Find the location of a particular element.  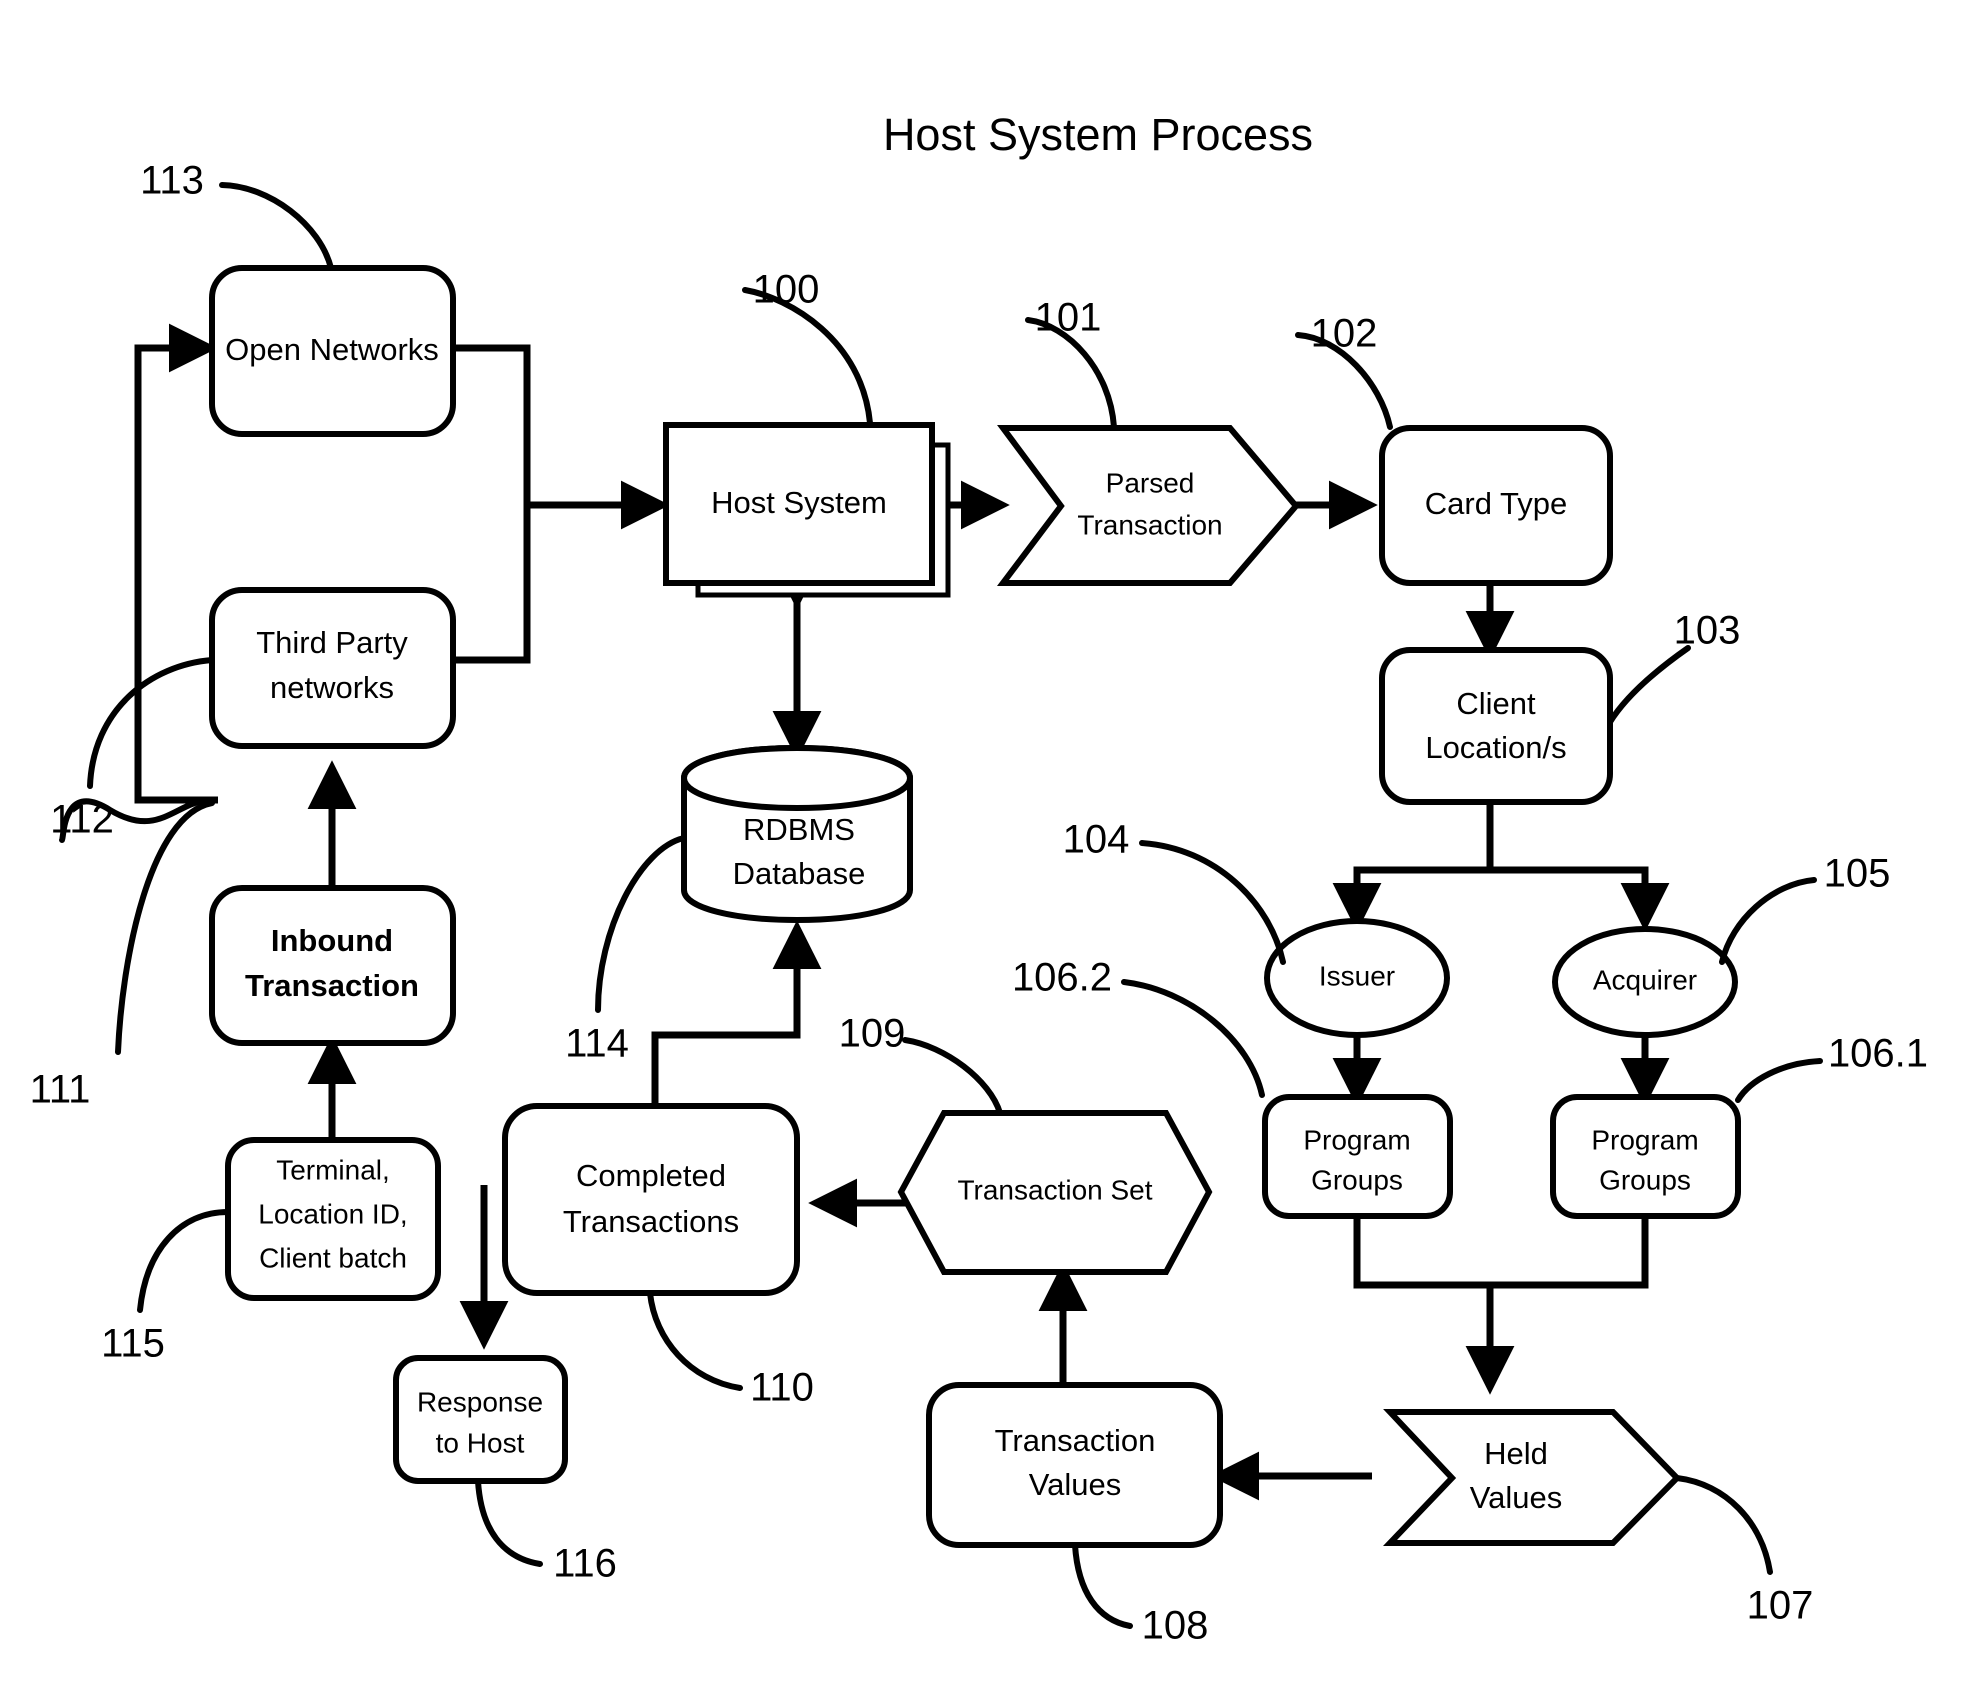

edge-clientloc-to-issuer is located at coordinates (1413, 866).